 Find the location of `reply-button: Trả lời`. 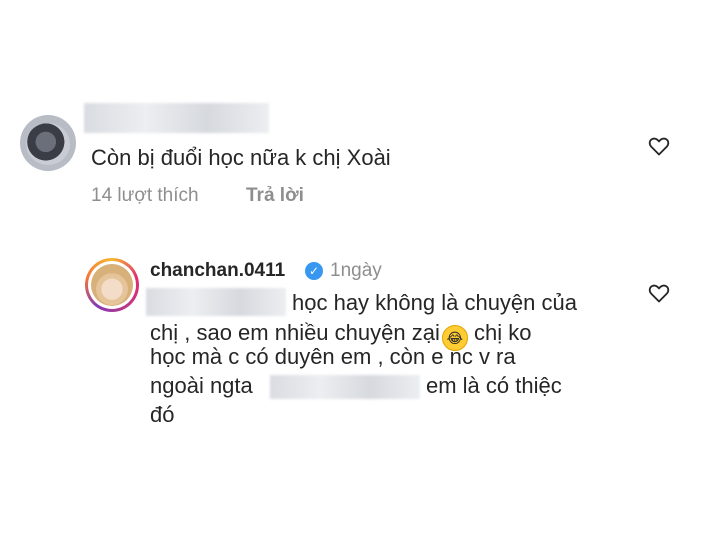

reply-button: Trả lời is located at coordinates (275, 196).